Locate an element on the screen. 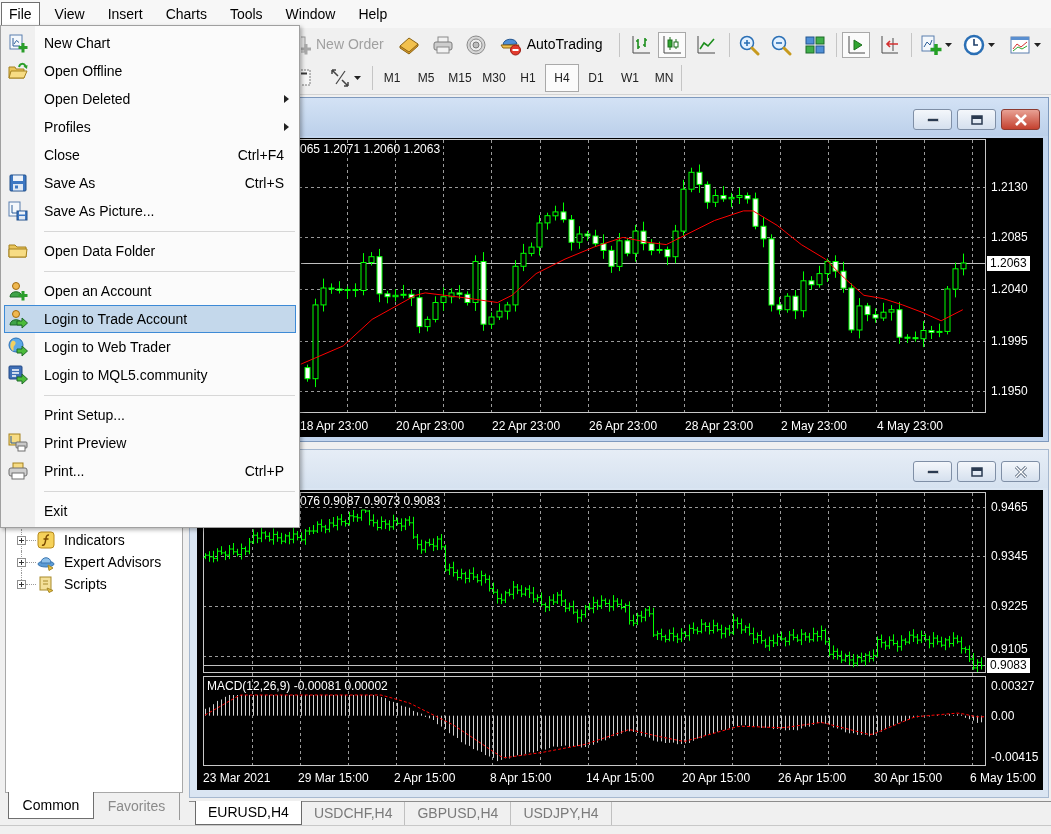 The image size is (1051, 834). menu-item: Open an Account is located at coordinates (150, 291).